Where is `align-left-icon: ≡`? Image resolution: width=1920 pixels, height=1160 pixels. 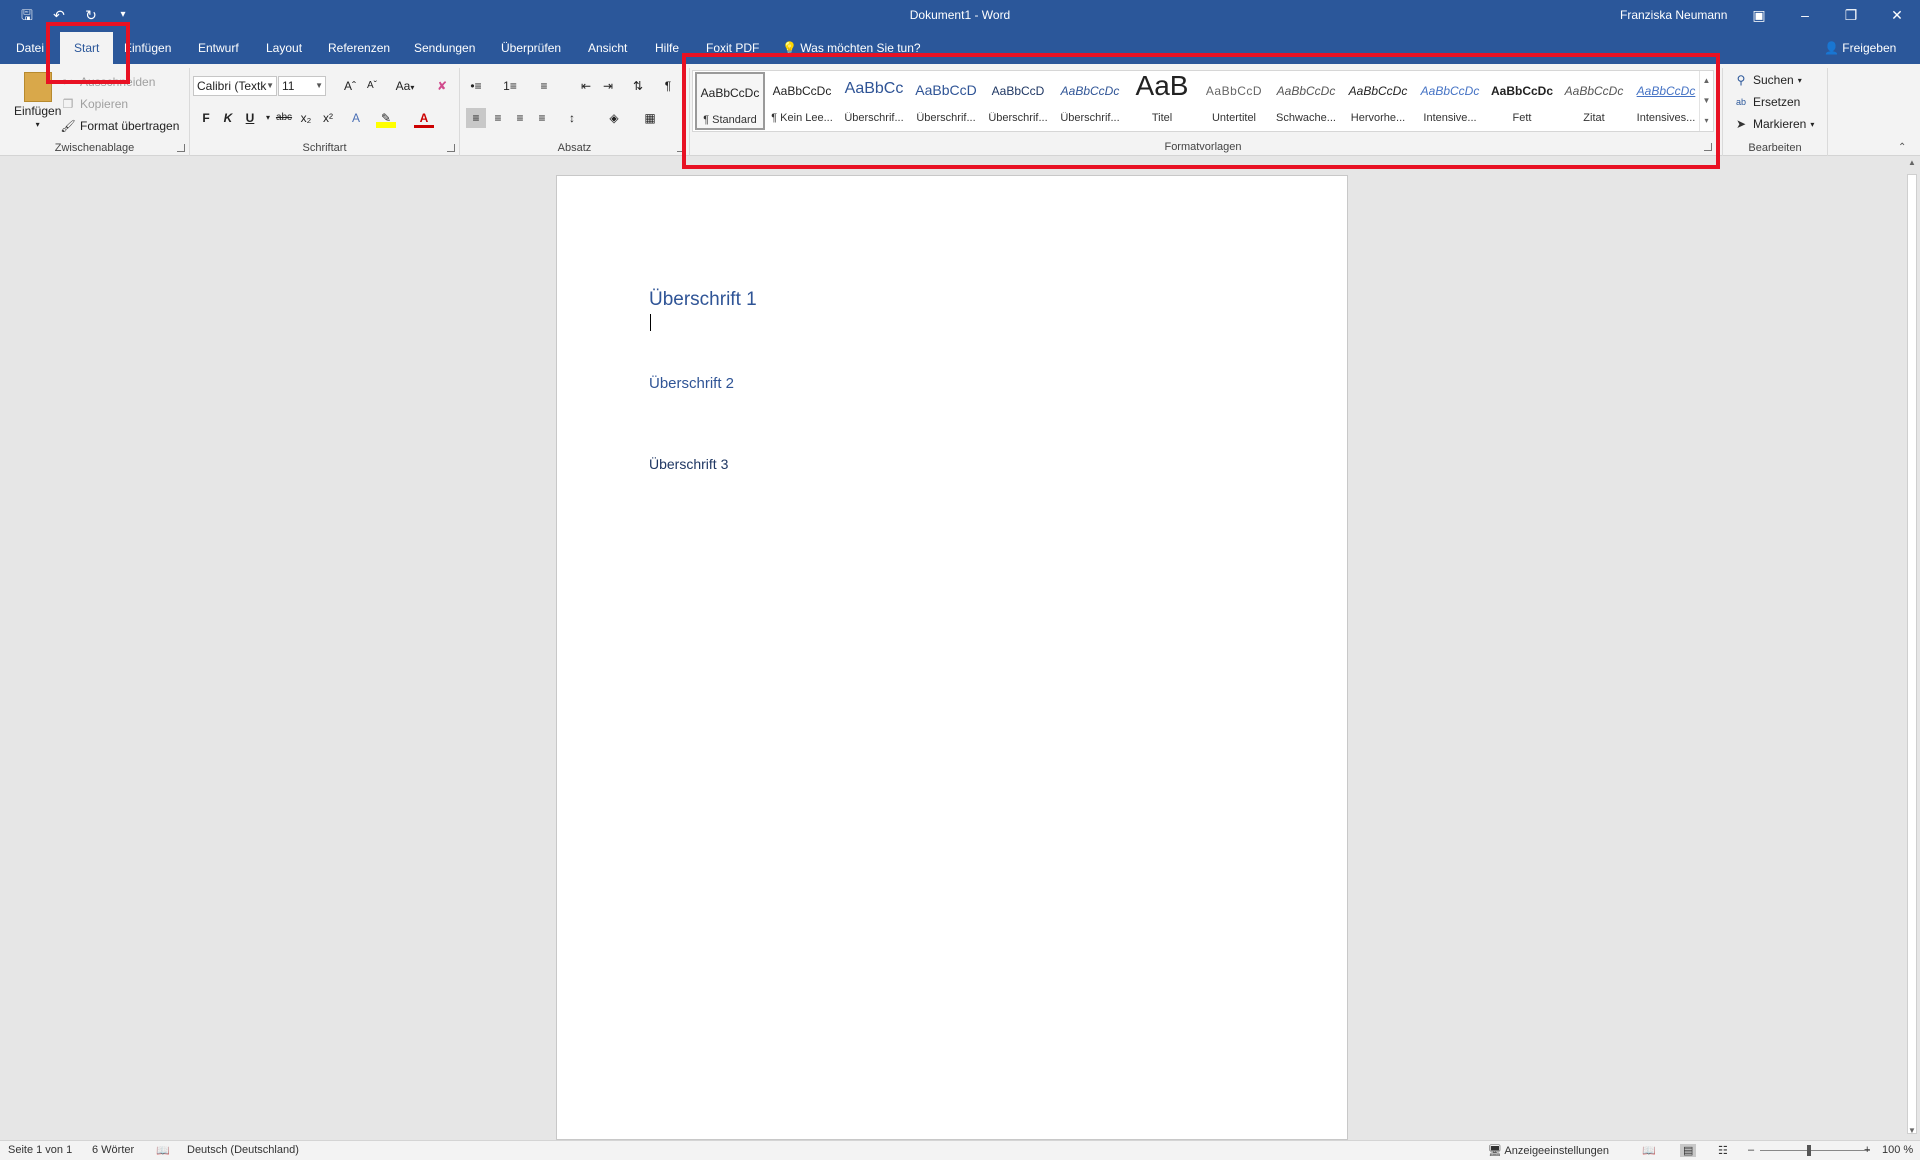 align-left-icon: ≡ is located at coordinates (476, 118).